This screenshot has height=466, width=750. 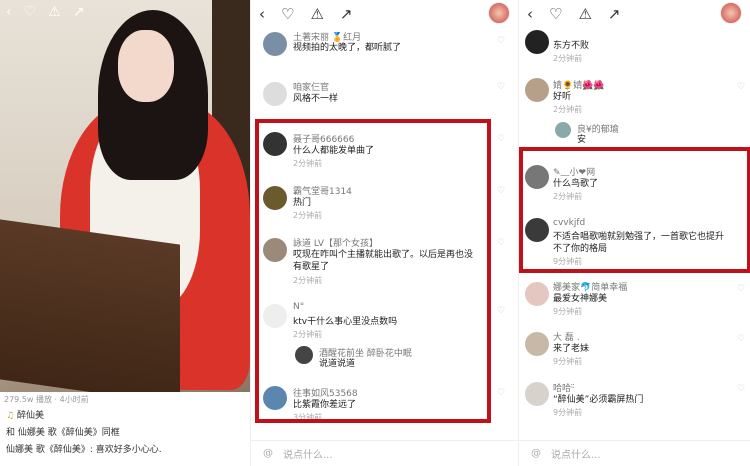 What do you see at coordinates (30, 416) in the screenshot?
I see `author-name: 醉仙美` at bounding box center [30, 416].